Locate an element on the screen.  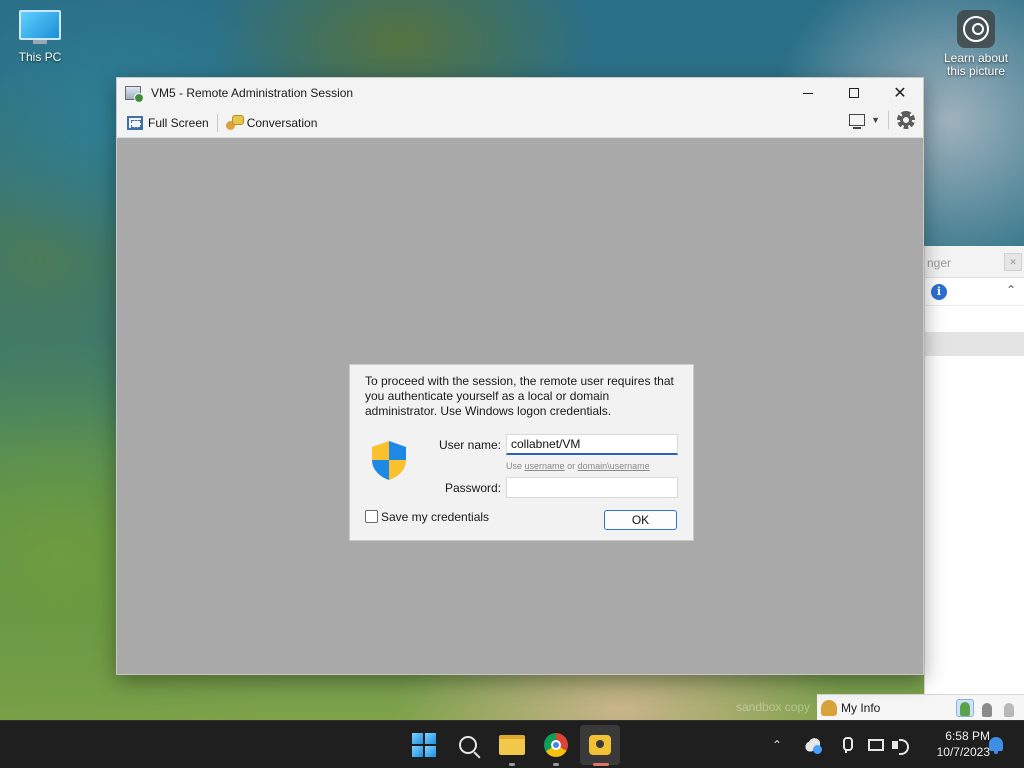
status-away-icon is located at coordinates (987, 708).